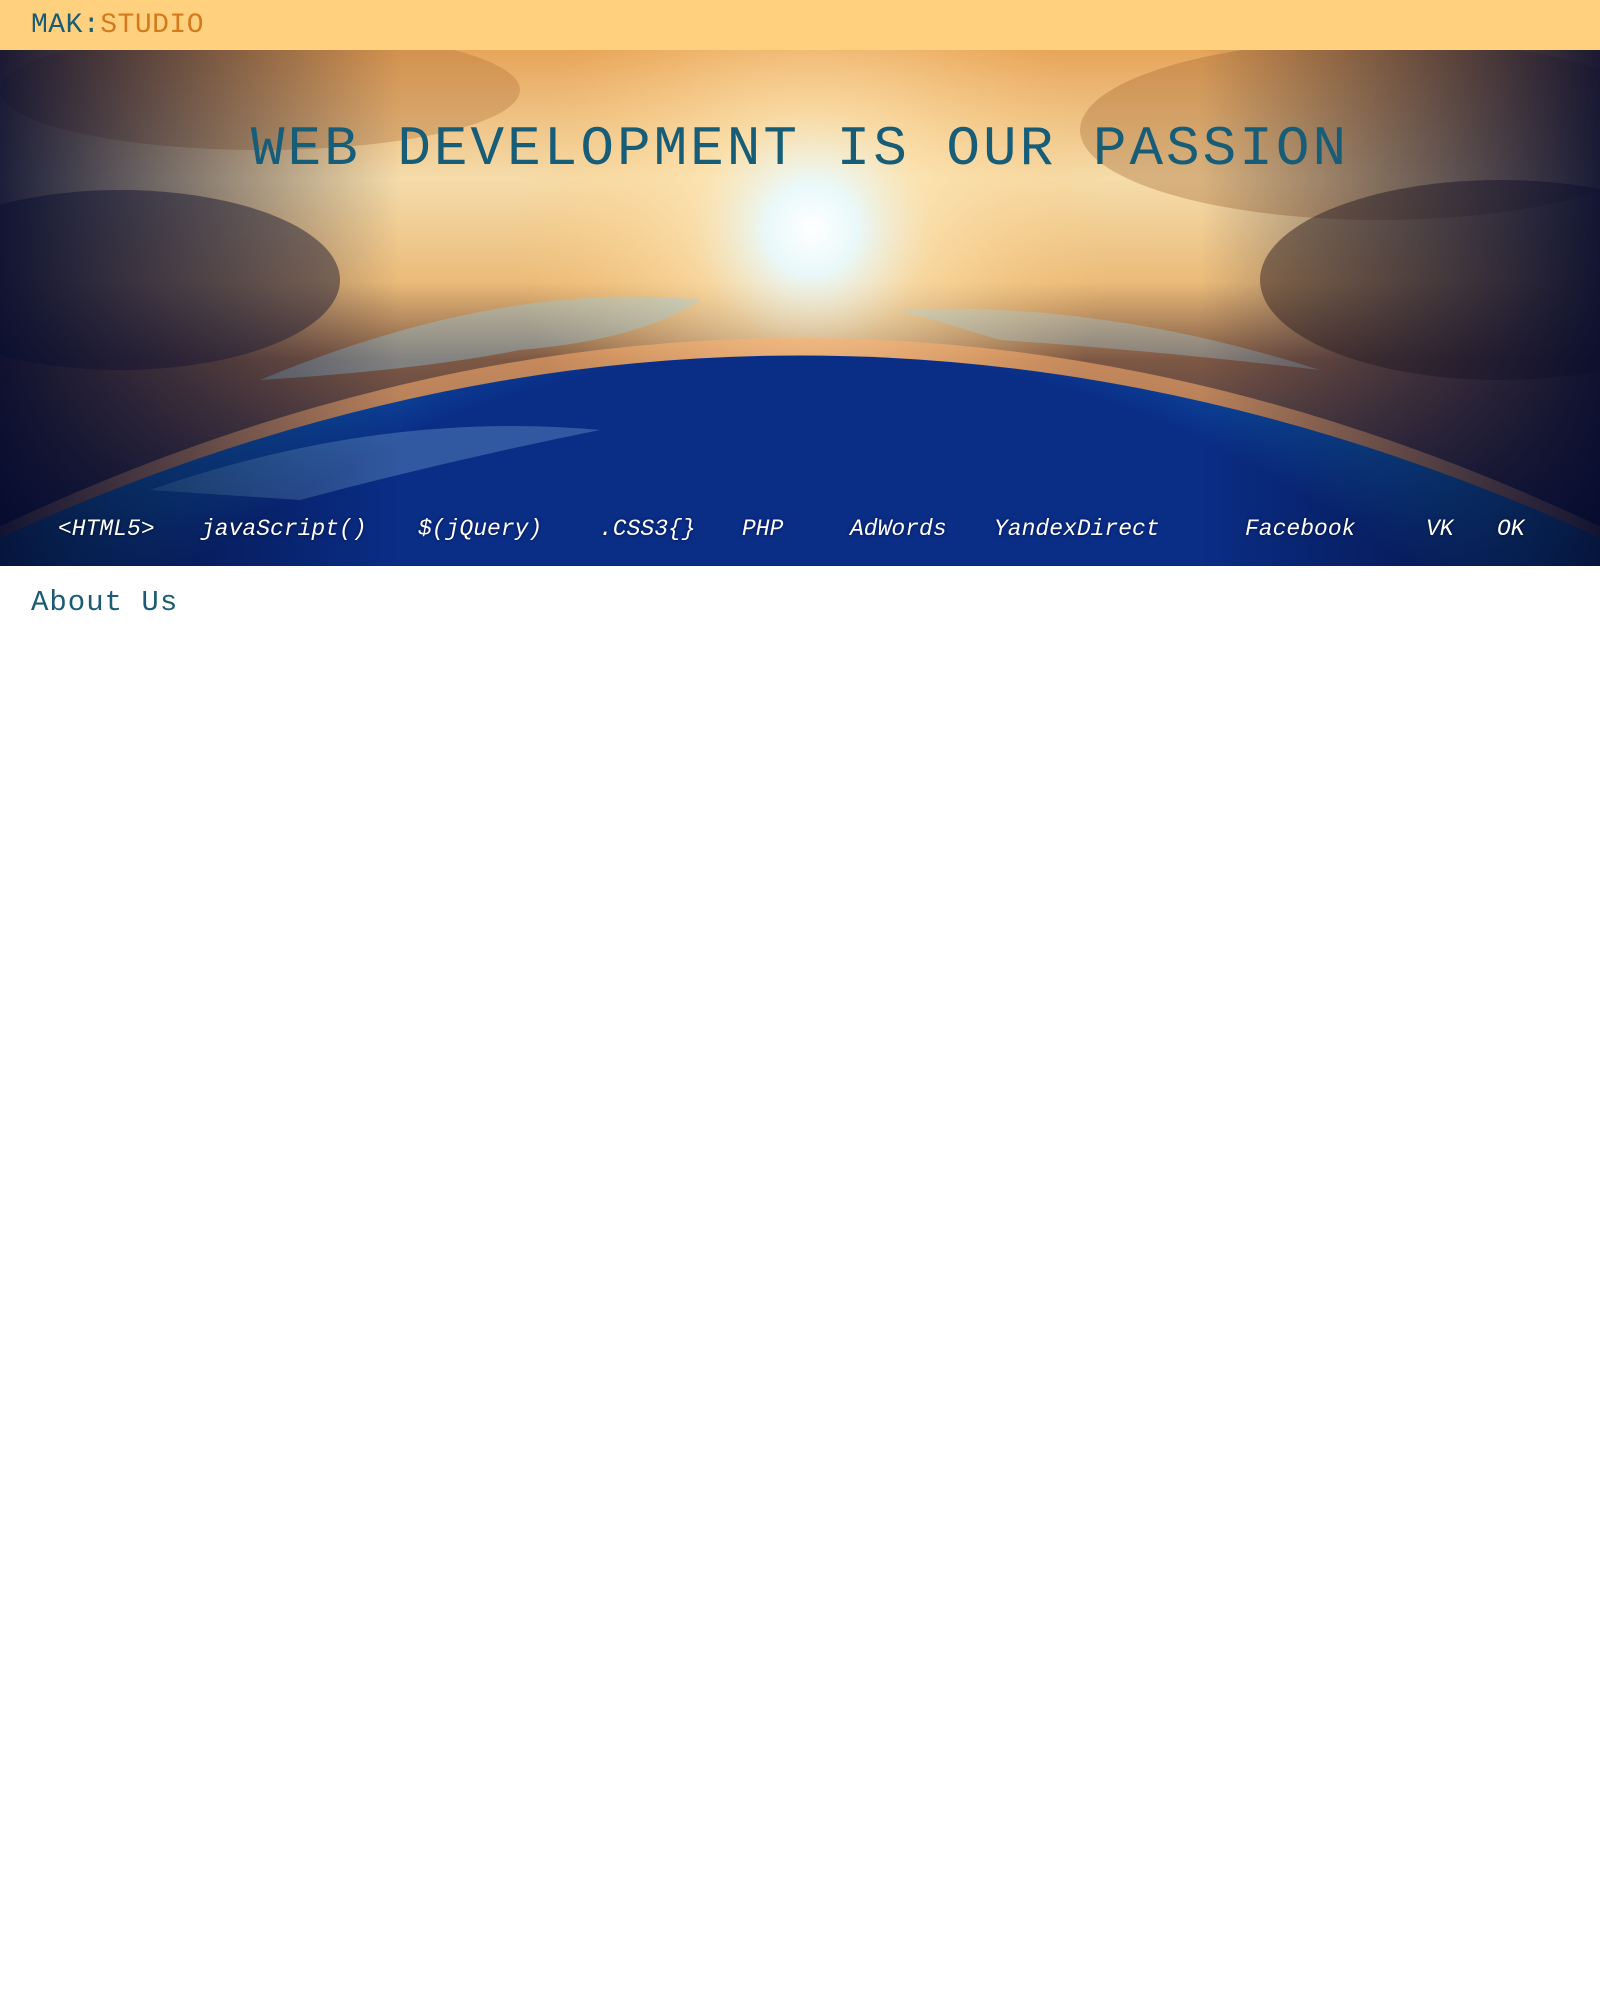  Describe the element at coordinates (1511, 529) in the screenshot. I see `nav-link-ok: OK` at that location.